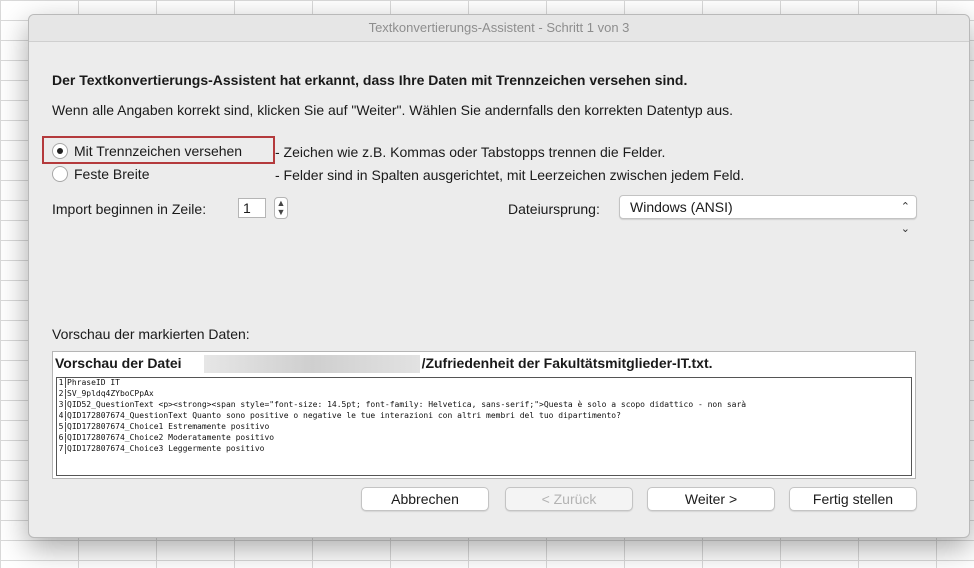  Describe the element at coordinates (711, 499) in the screenshot. I see `next-button: Weiter >` at that location.